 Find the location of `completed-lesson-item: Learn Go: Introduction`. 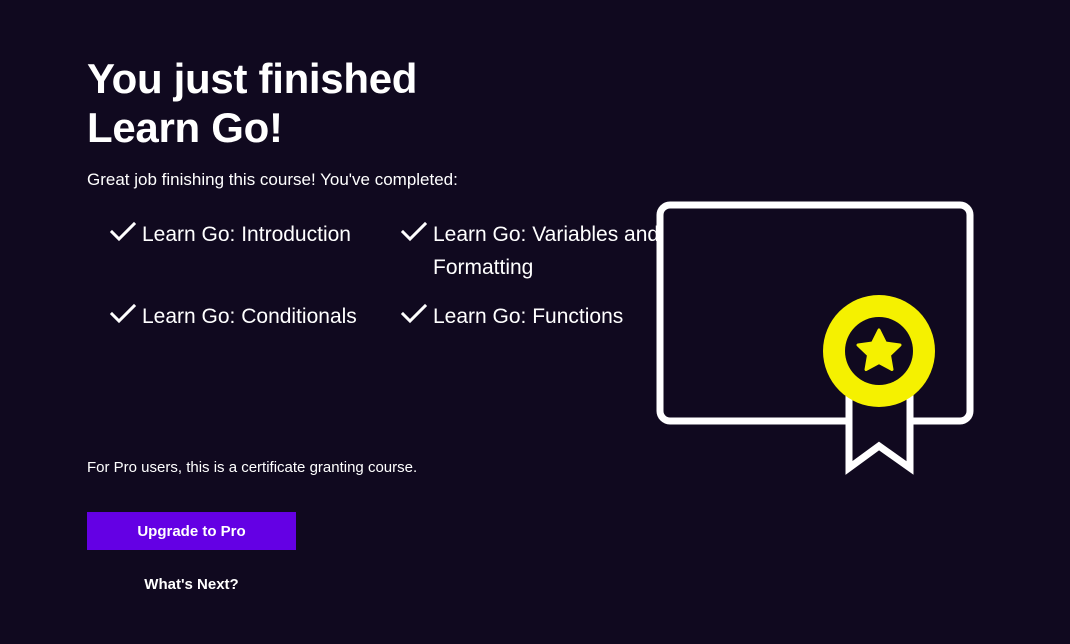

completed-lesson-item: Learn Go: Introduction is located at coordinates (230, 234).